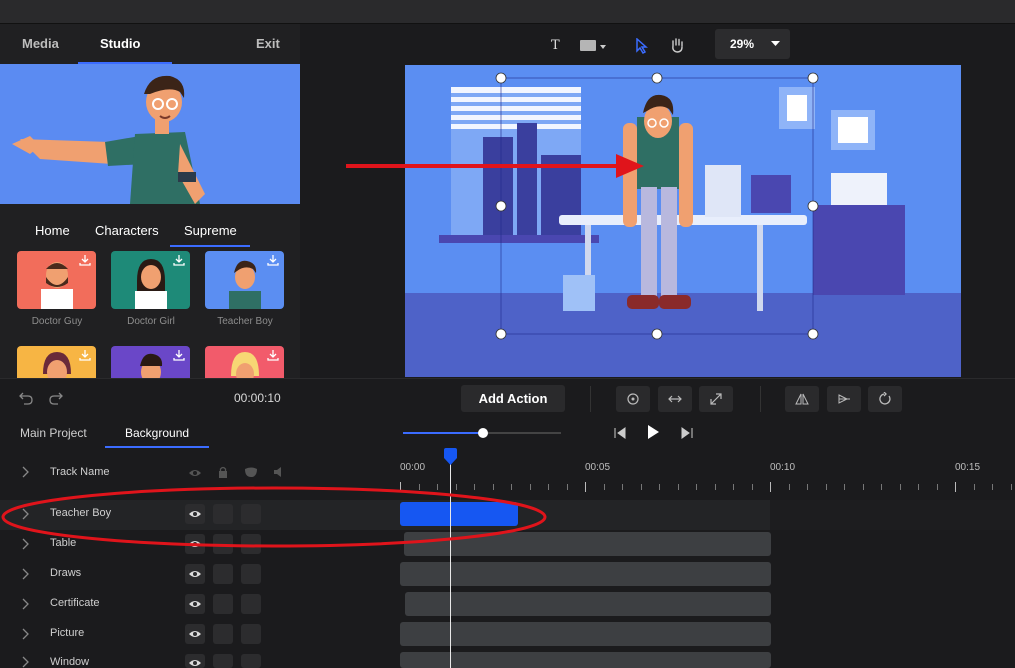  Describe the element at coordinates (450, 457) in the screenshot. I see `playhead-handle` at that location.